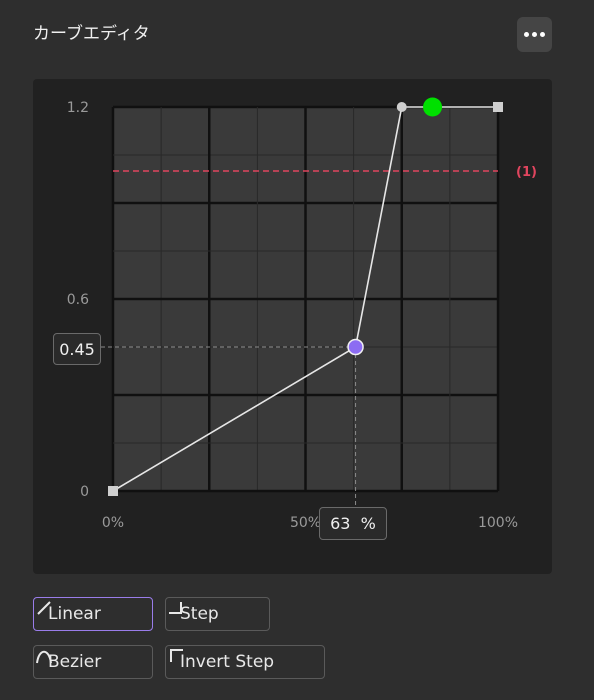  Describe the element at coordinates (534, 34) in the screenshot. I see `more-options-button` at that location.